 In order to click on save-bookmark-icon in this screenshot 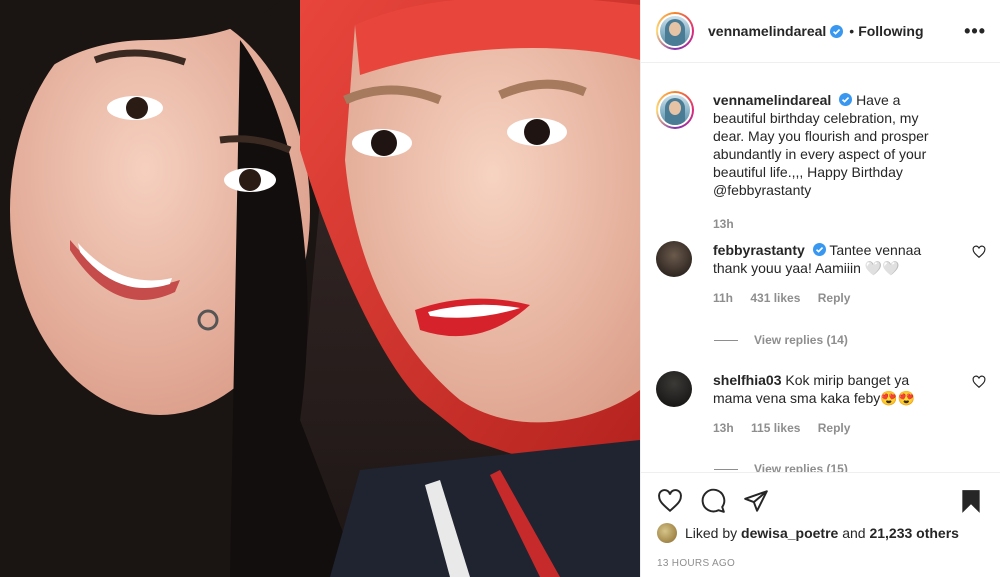, I will do `click(971, 501)`.